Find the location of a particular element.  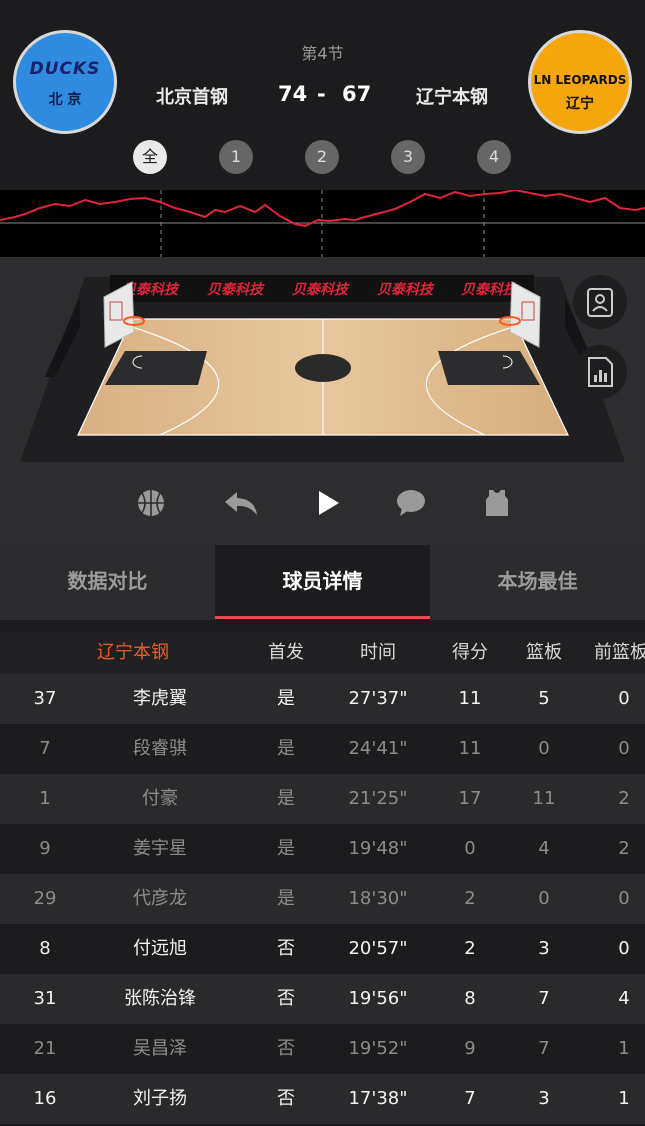

player-name-cell: 姜宇星 is located at coordinates (160, 848).